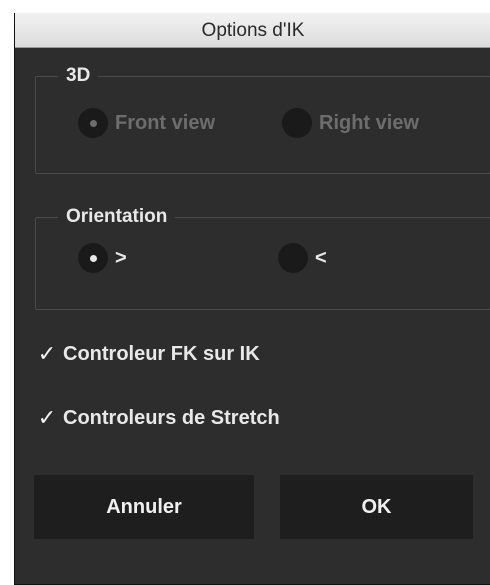  I want to click on radio-front-view: Front view, so click(146, 123).